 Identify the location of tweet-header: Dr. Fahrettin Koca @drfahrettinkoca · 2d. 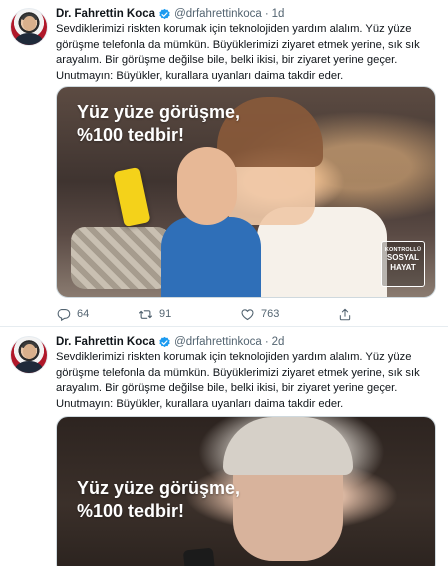
(170, 342).